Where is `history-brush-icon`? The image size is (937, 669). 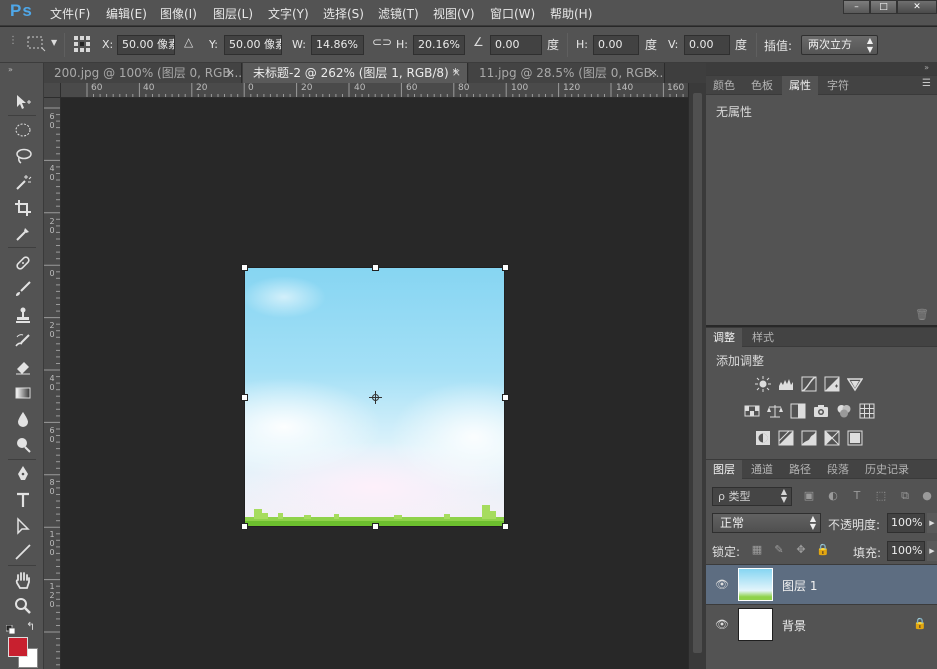
history-brush-icon is located at coordinates (23, 341).